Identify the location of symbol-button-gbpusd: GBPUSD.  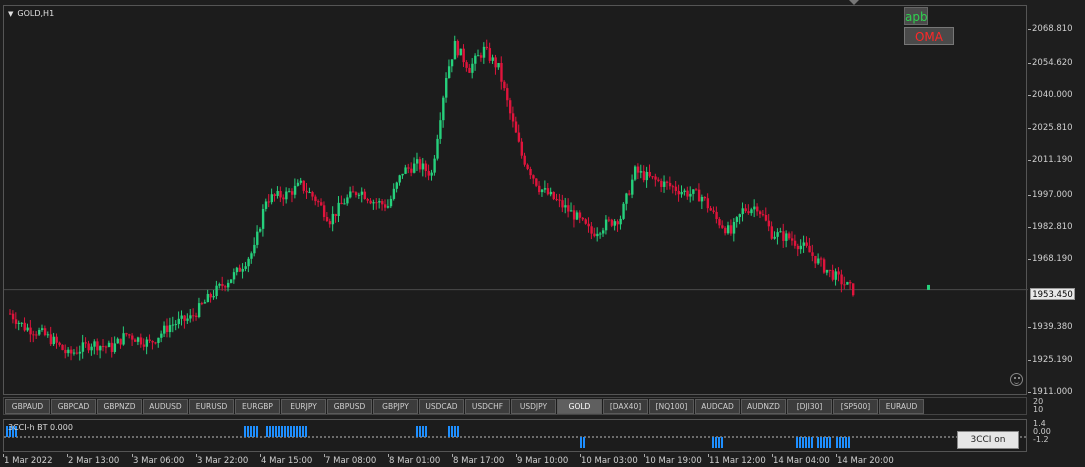
(349, 406).